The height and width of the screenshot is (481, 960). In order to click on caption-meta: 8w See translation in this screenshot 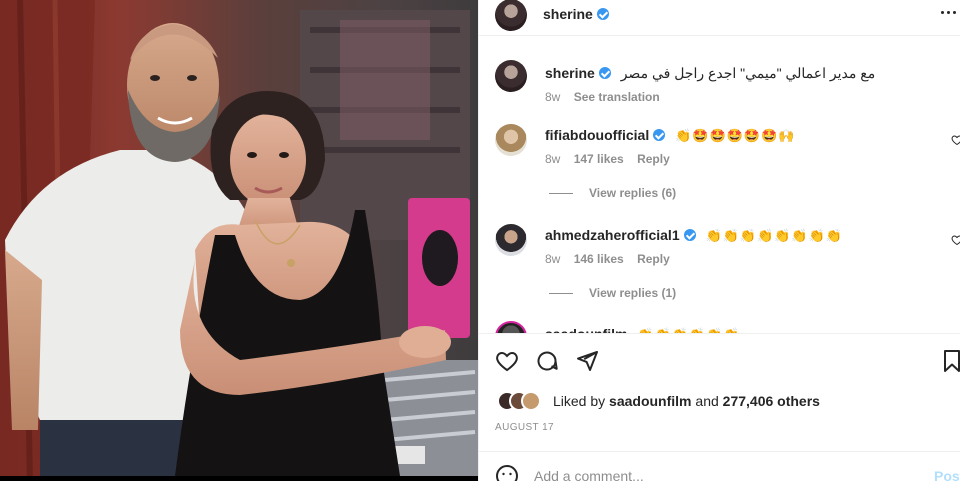, I will do `click(607, 97)`.